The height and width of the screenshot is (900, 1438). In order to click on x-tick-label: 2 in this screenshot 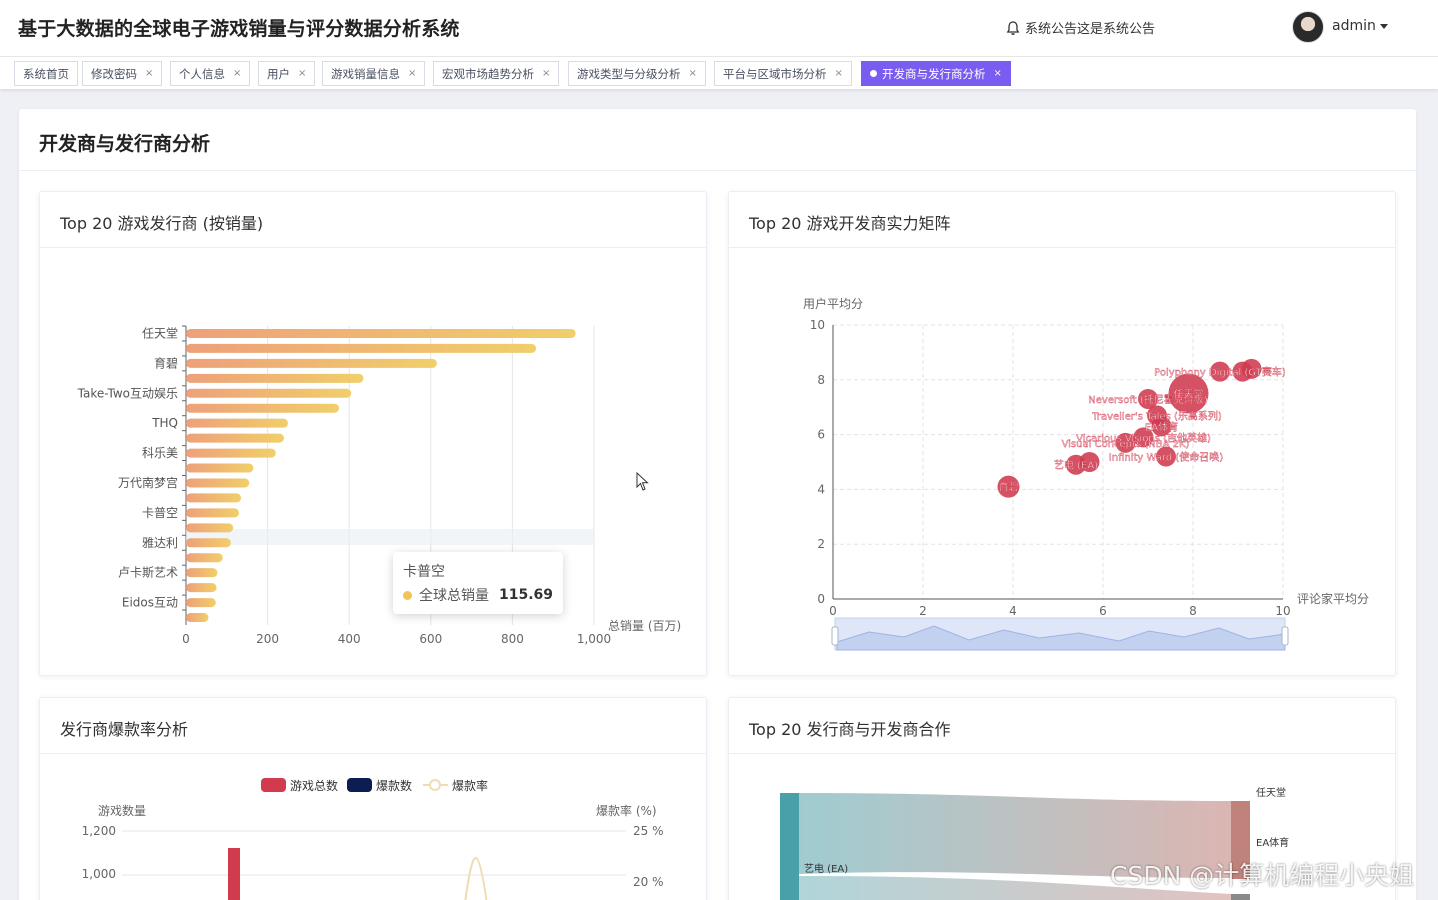, I will do `click(923, 611)`.